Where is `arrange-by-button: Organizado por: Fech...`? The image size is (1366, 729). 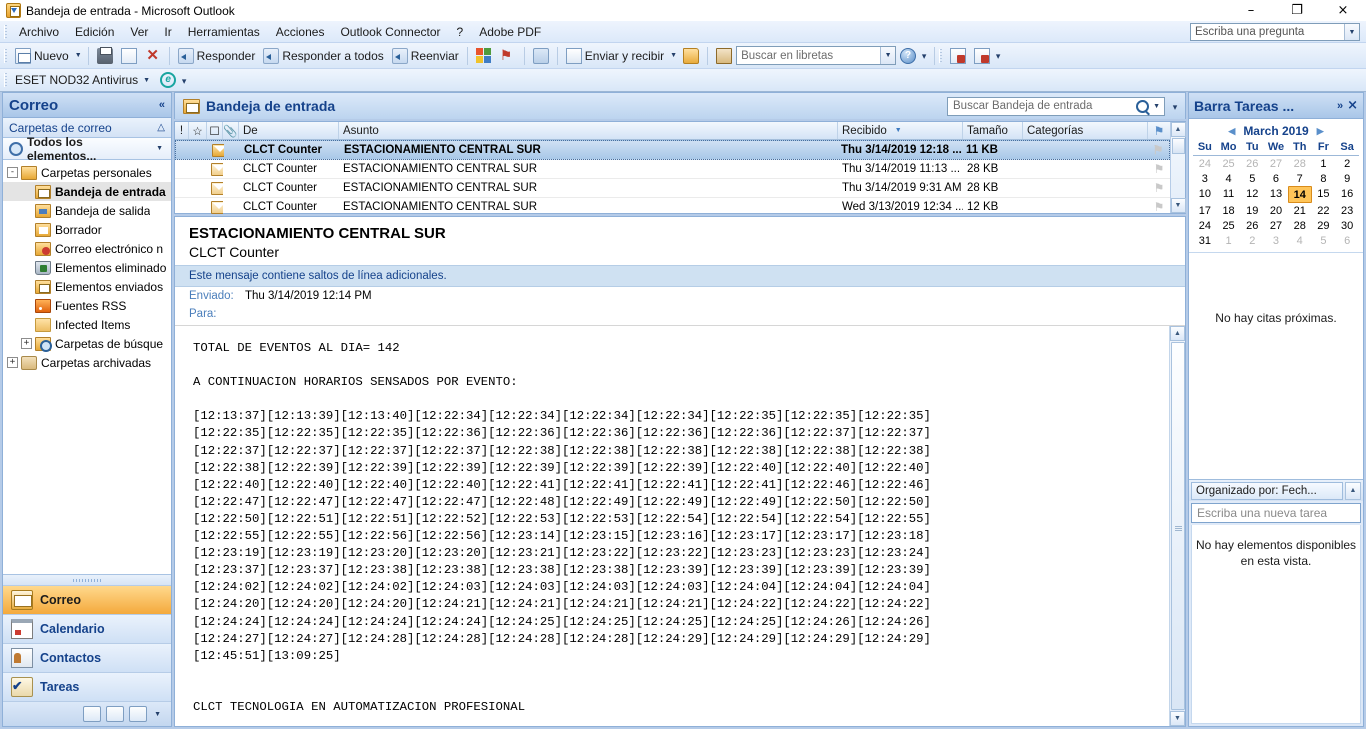
arrange-by-button: Organizado por: Fech... is located at coordinates (1267, 490).